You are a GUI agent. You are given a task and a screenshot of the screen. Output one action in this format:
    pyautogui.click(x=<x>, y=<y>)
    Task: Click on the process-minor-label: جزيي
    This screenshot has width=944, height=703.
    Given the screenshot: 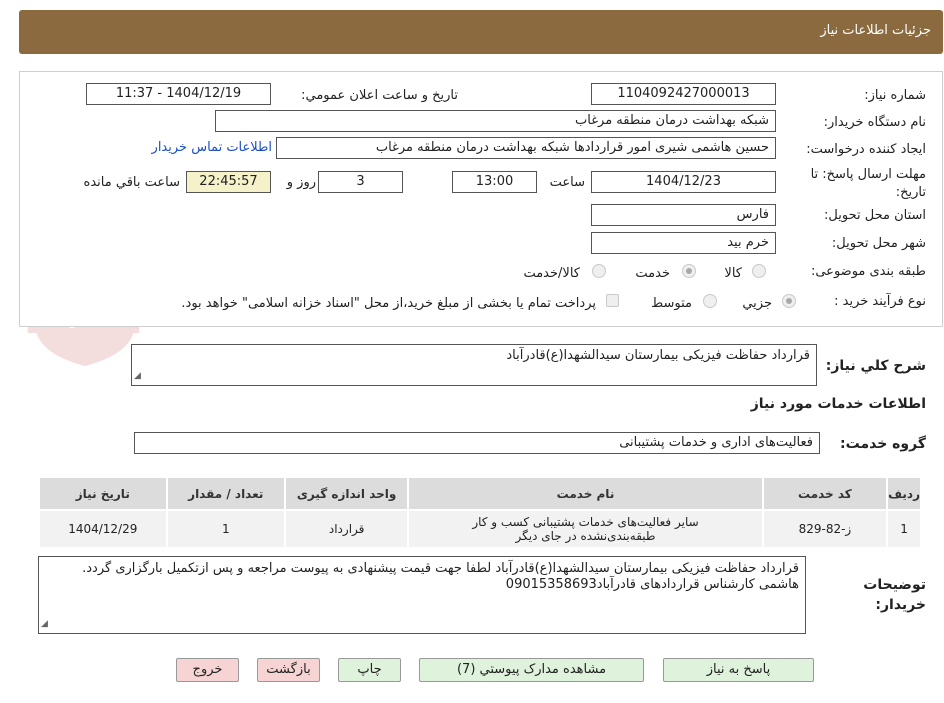 What is the action you would take?
    pyautogui.click(x=757, y=303)
    